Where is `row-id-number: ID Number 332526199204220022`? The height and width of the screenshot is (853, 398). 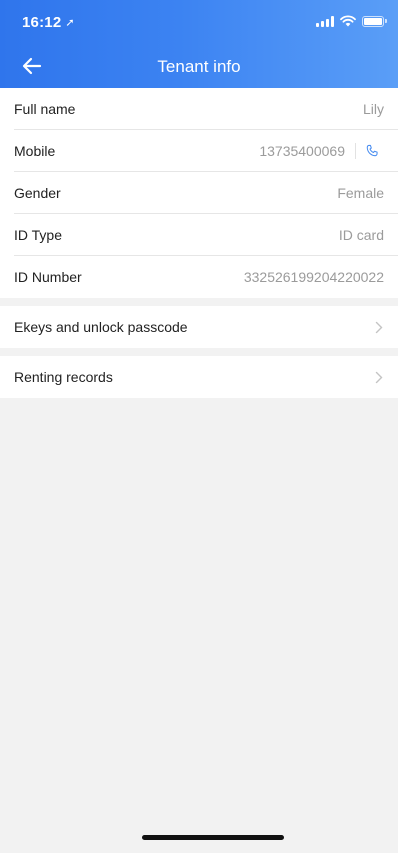
row-id-number: ID Number 332526199204220022 is located at coordinates (199, 277).